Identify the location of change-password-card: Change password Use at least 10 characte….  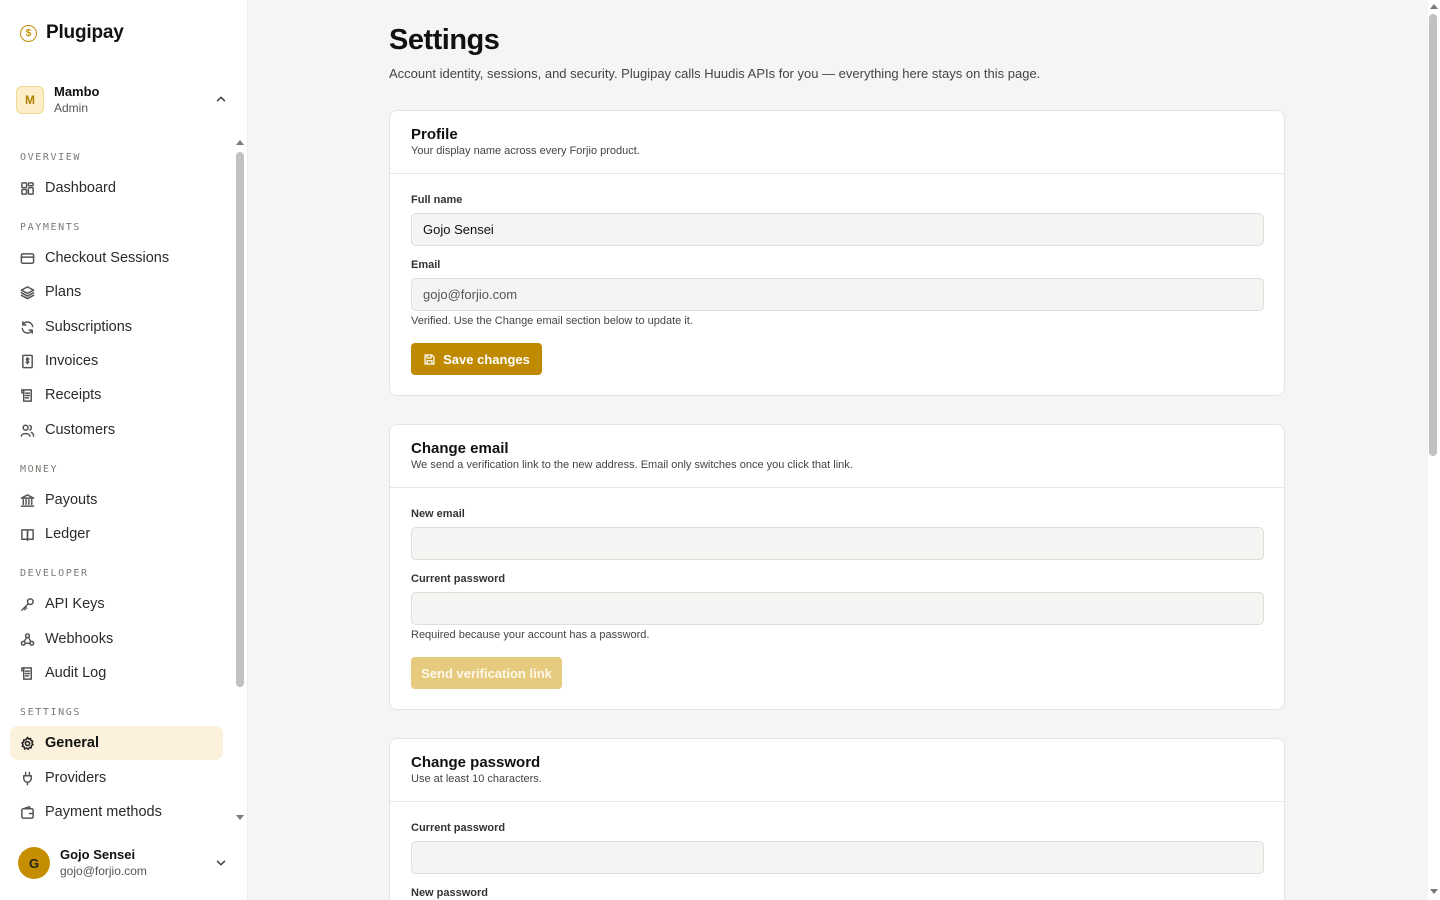
(837, 819).